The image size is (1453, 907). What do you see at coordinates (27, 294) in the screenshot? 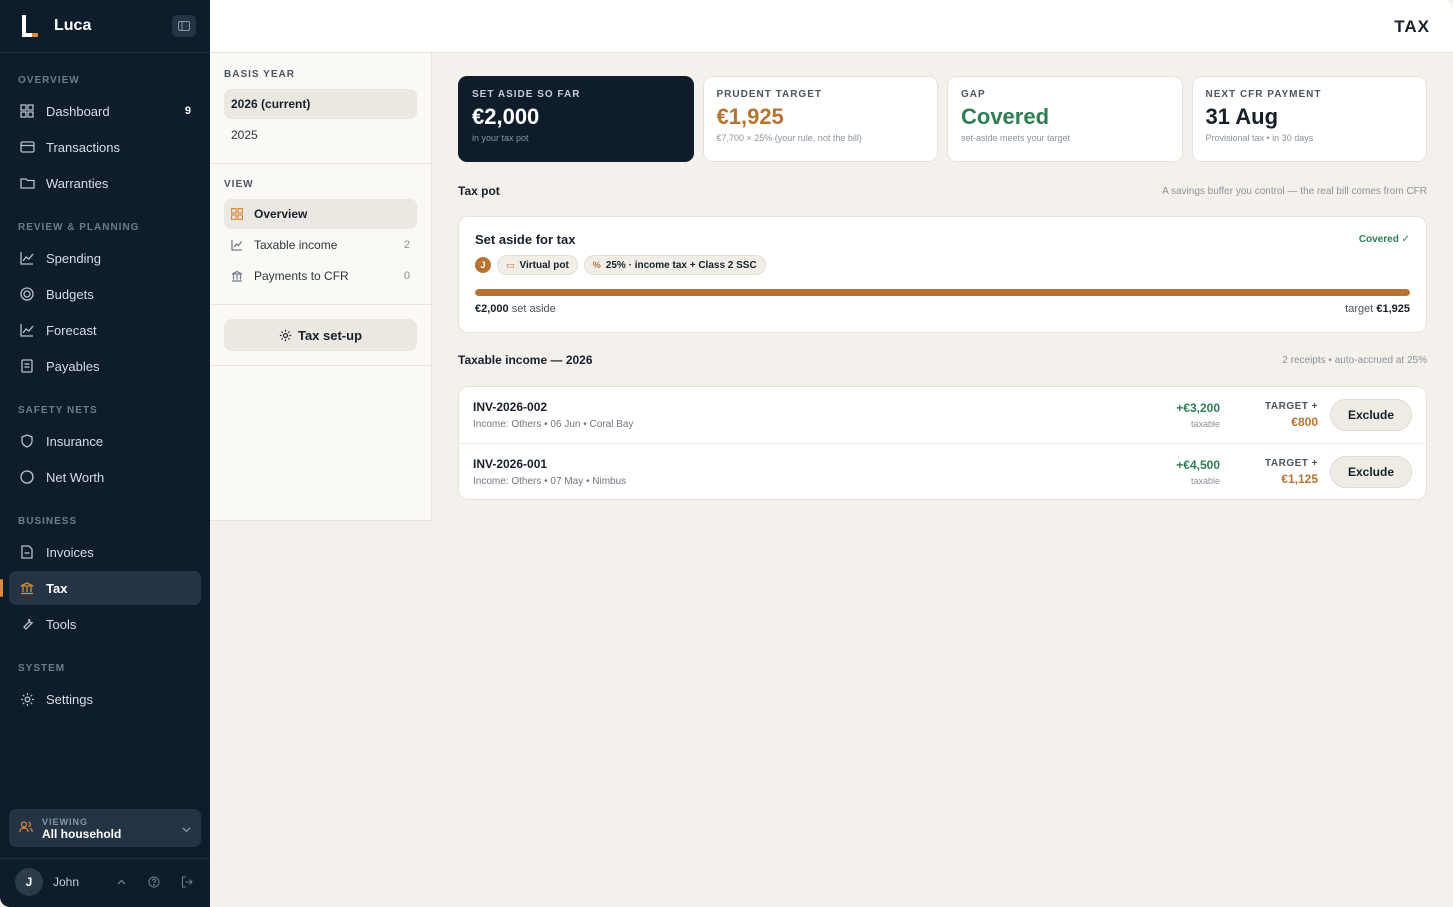
I see `target-icon` at bounding box center [27, 294].